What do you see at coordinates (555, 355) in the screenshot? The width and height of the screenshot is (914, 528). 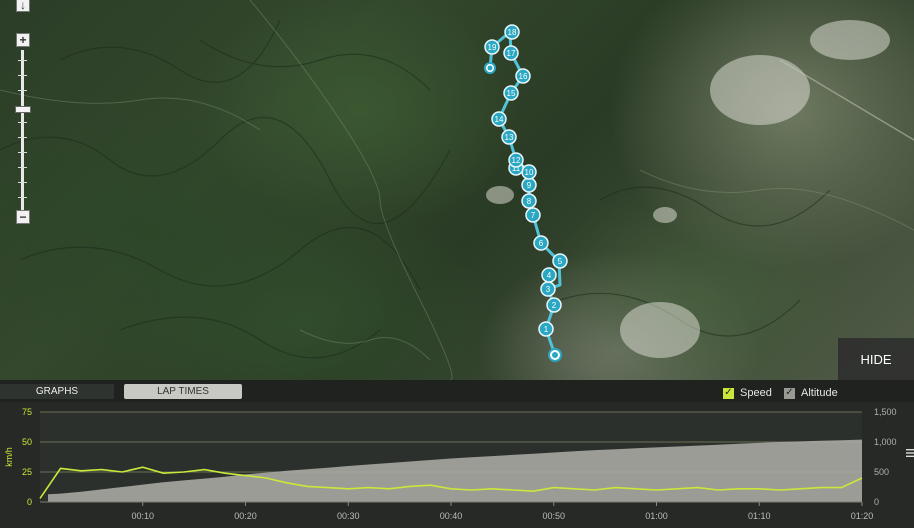 I see `route-start-dot` at bounding box center [555, 355].